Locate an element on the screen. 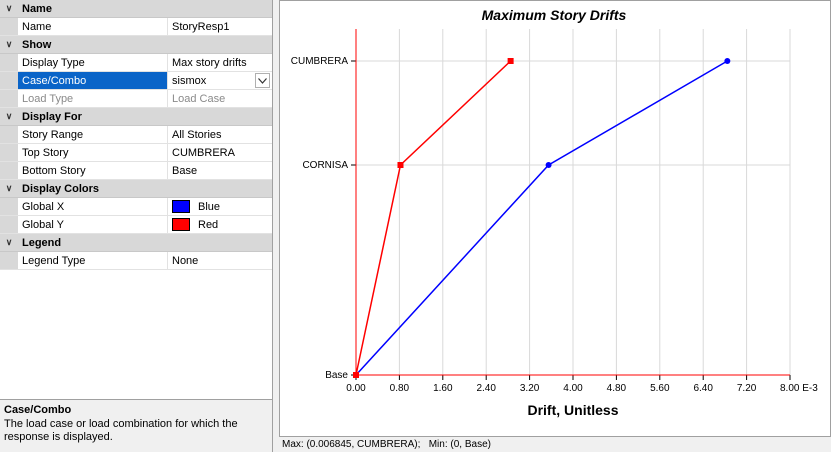 The height and width of the screenshot is (452, 831). display-type-value: Max story drifts is located at coordinates (220, 62).